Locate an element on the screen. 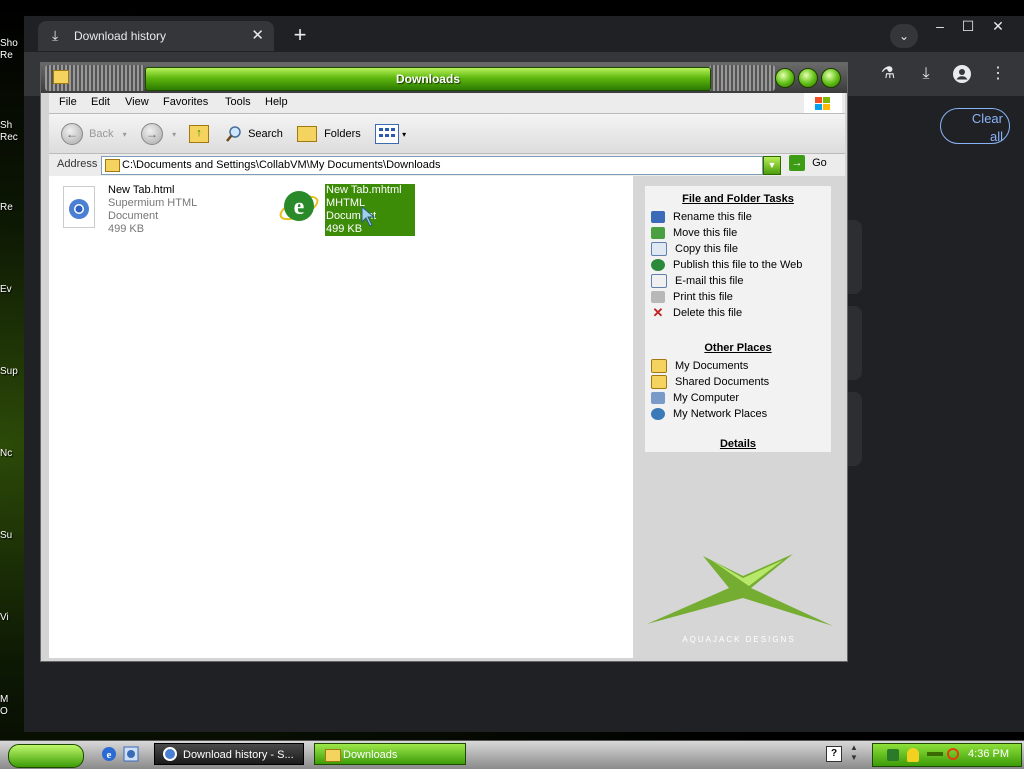  task-email: E-mail this file is located at coordinates (697, 281).